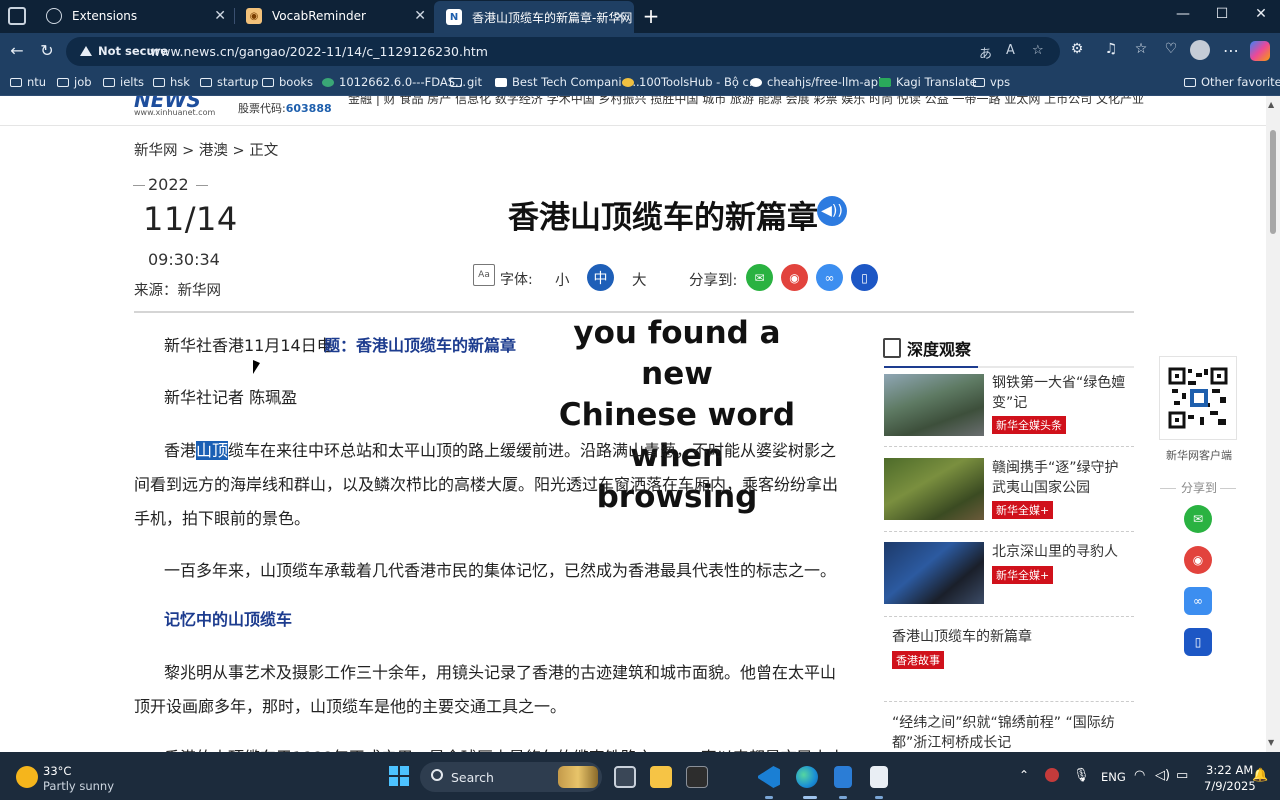  What do you see at coordinates (1010, 50) in the screenshot?
I see `read-aloud-icon: A` at bounding box center [1010, 50].